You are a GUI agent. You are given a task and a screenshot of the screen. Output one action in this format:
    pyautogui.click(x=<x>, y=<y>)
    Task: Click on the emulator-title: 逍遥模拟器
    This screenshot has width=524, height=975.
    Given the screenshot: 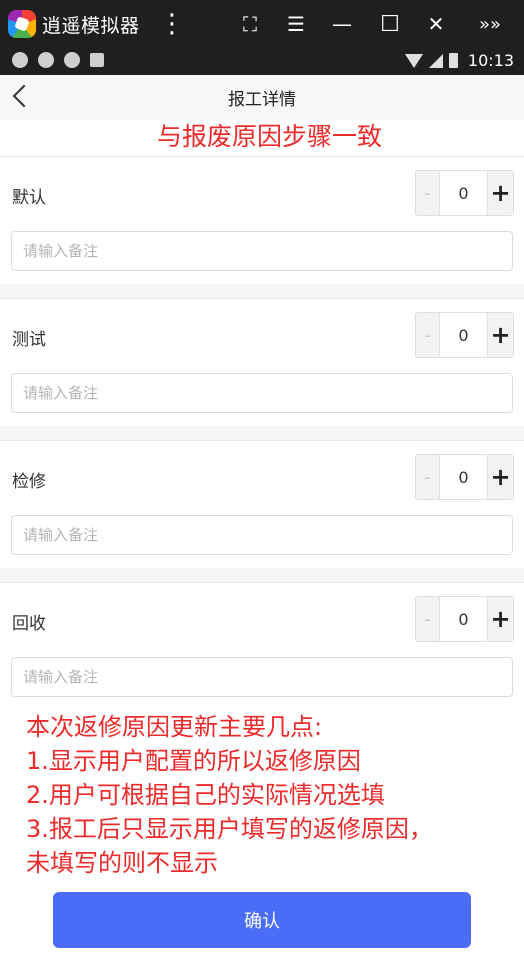 What is the action you would take?
    pyautogui.click(x=91, y=25)
    